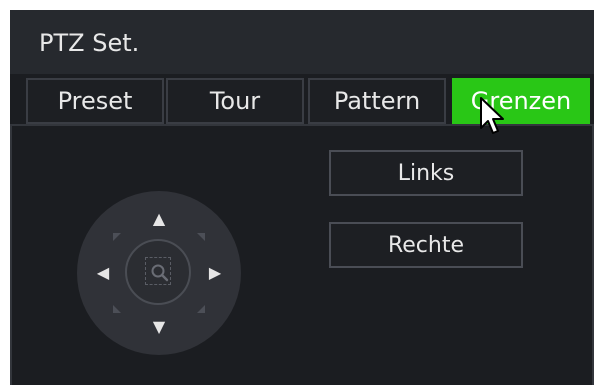 Image resolution: width=606 pixels, height=385 pixels. Describe the element at coordinates (117, 309) in the screenshot. I see `arrow-down-left-icon` at that location.